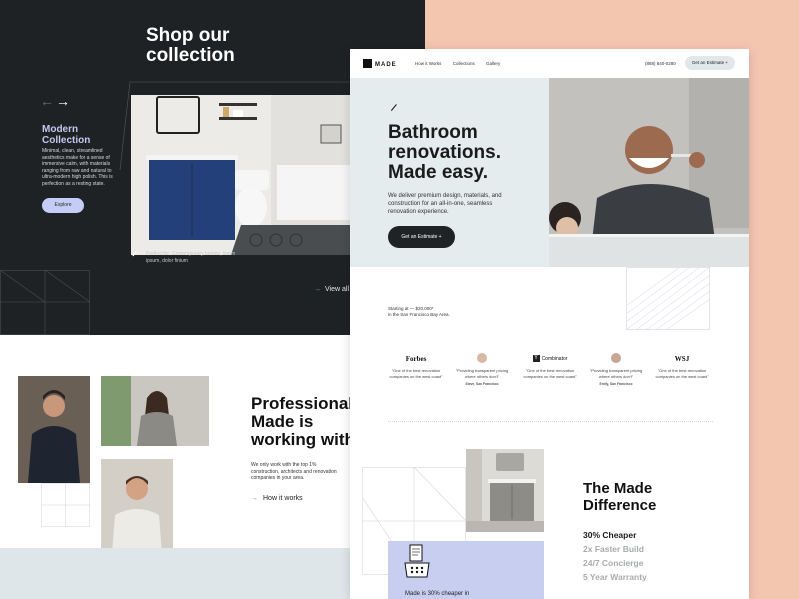  What do you see at coordinates (615, 549) in the screenshot?
I see `difference-item: 2x Faster Build` at bounding box center [615, 549].